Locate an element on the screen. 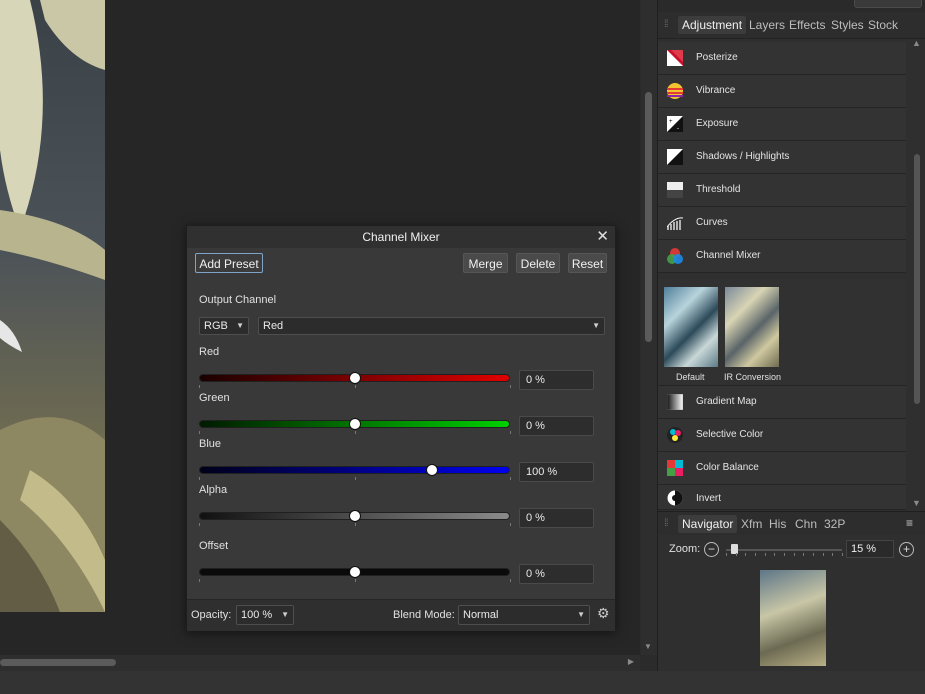  adjustment-scroll-thumb is located at coordinates (917, 279).